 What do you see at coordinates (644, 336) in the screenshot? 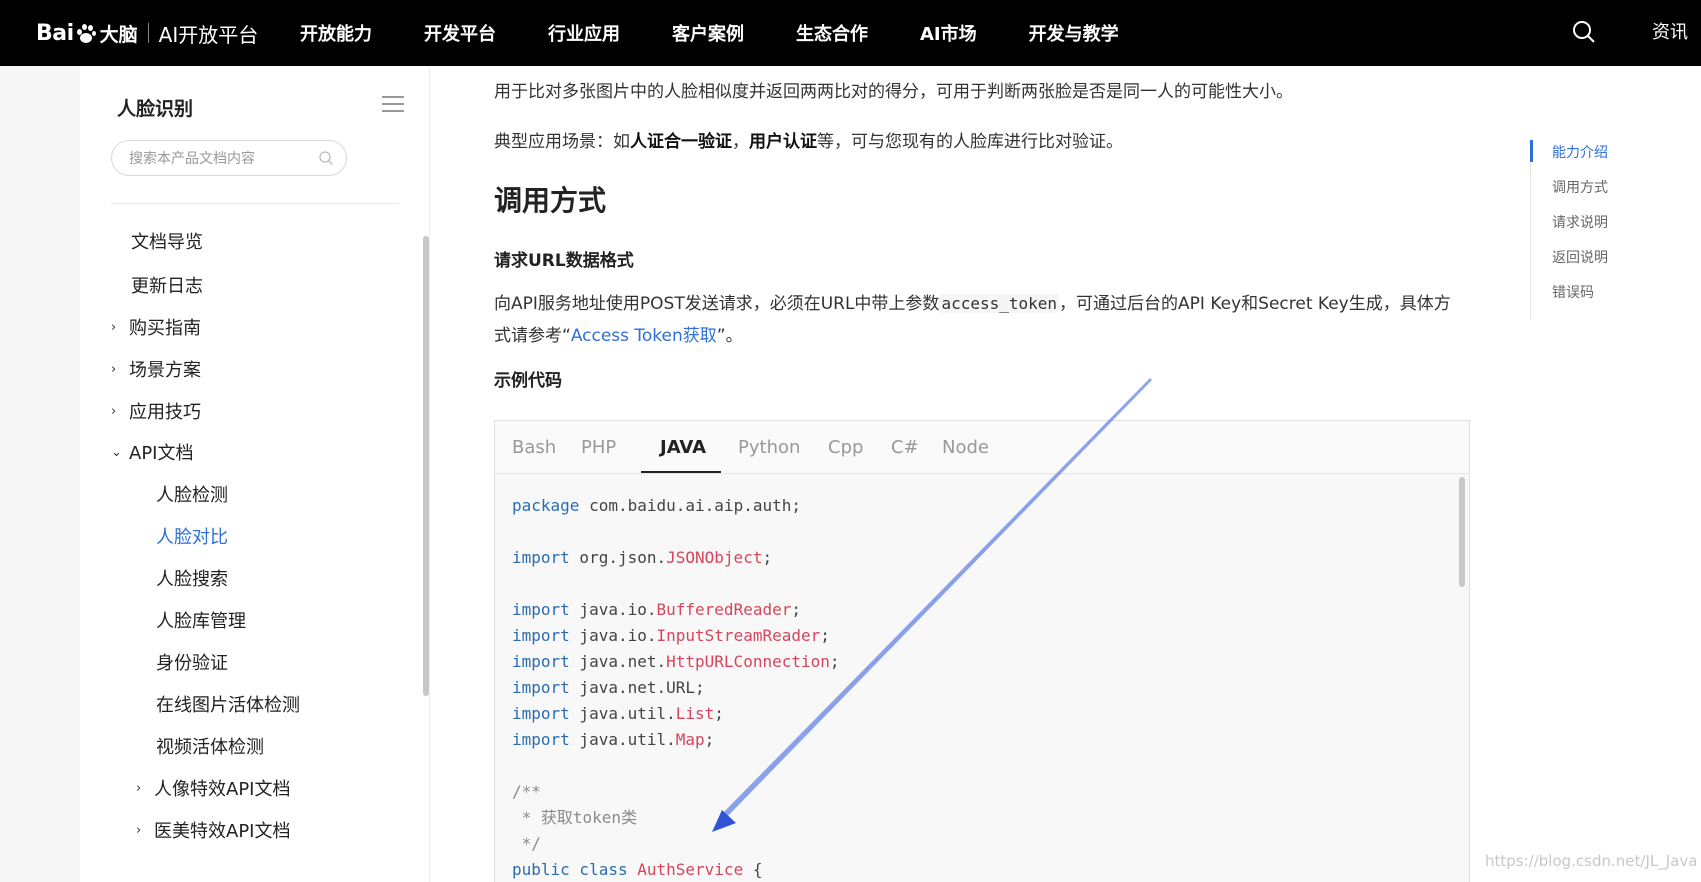
I see `access-token-link: Access Token获取` at bounding box center [644, 336].